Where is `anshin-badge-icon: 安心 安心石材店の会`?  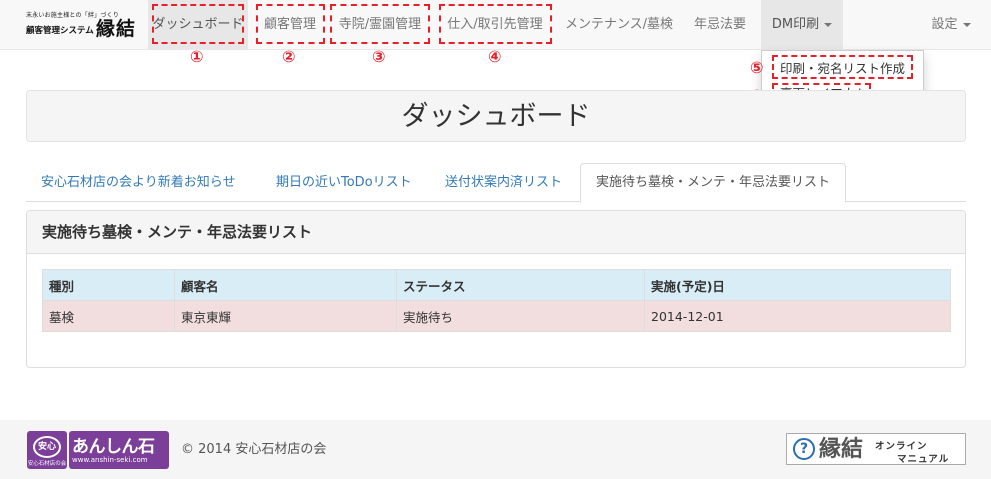
anshin-badge-icon: 安心 安心石材店の会 is located at coordinates (47, 450).